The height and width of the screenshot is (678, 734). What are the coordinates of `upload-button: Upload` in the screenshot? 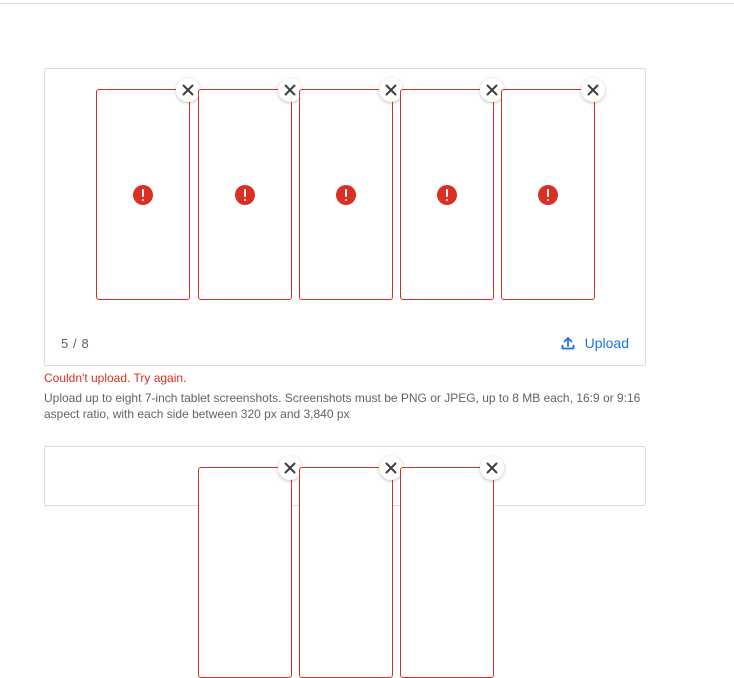 It's located at (595, 343).